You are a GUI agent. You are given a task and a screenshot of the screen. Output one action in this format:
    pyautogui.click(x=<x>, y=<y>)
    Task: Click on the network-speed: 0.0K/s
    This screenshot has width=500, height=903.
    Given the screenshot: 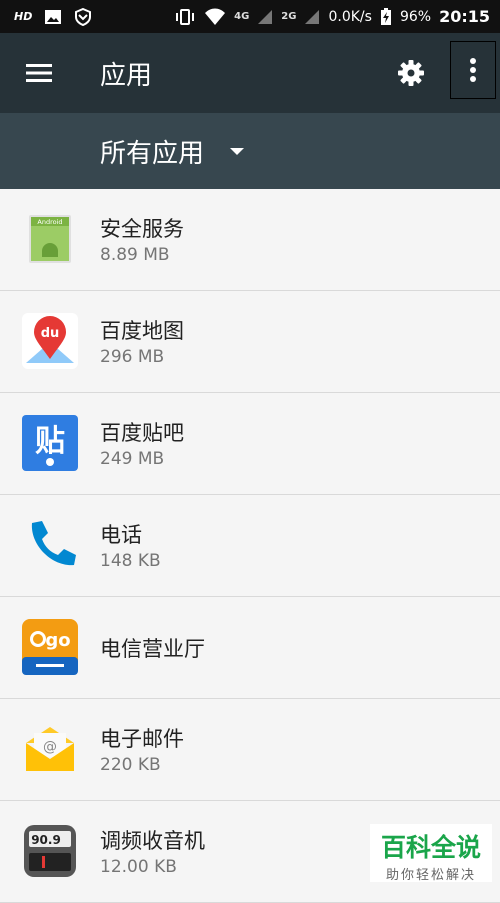 What is the action you would take?
    pyautogui.click(x=350, y=16)
    